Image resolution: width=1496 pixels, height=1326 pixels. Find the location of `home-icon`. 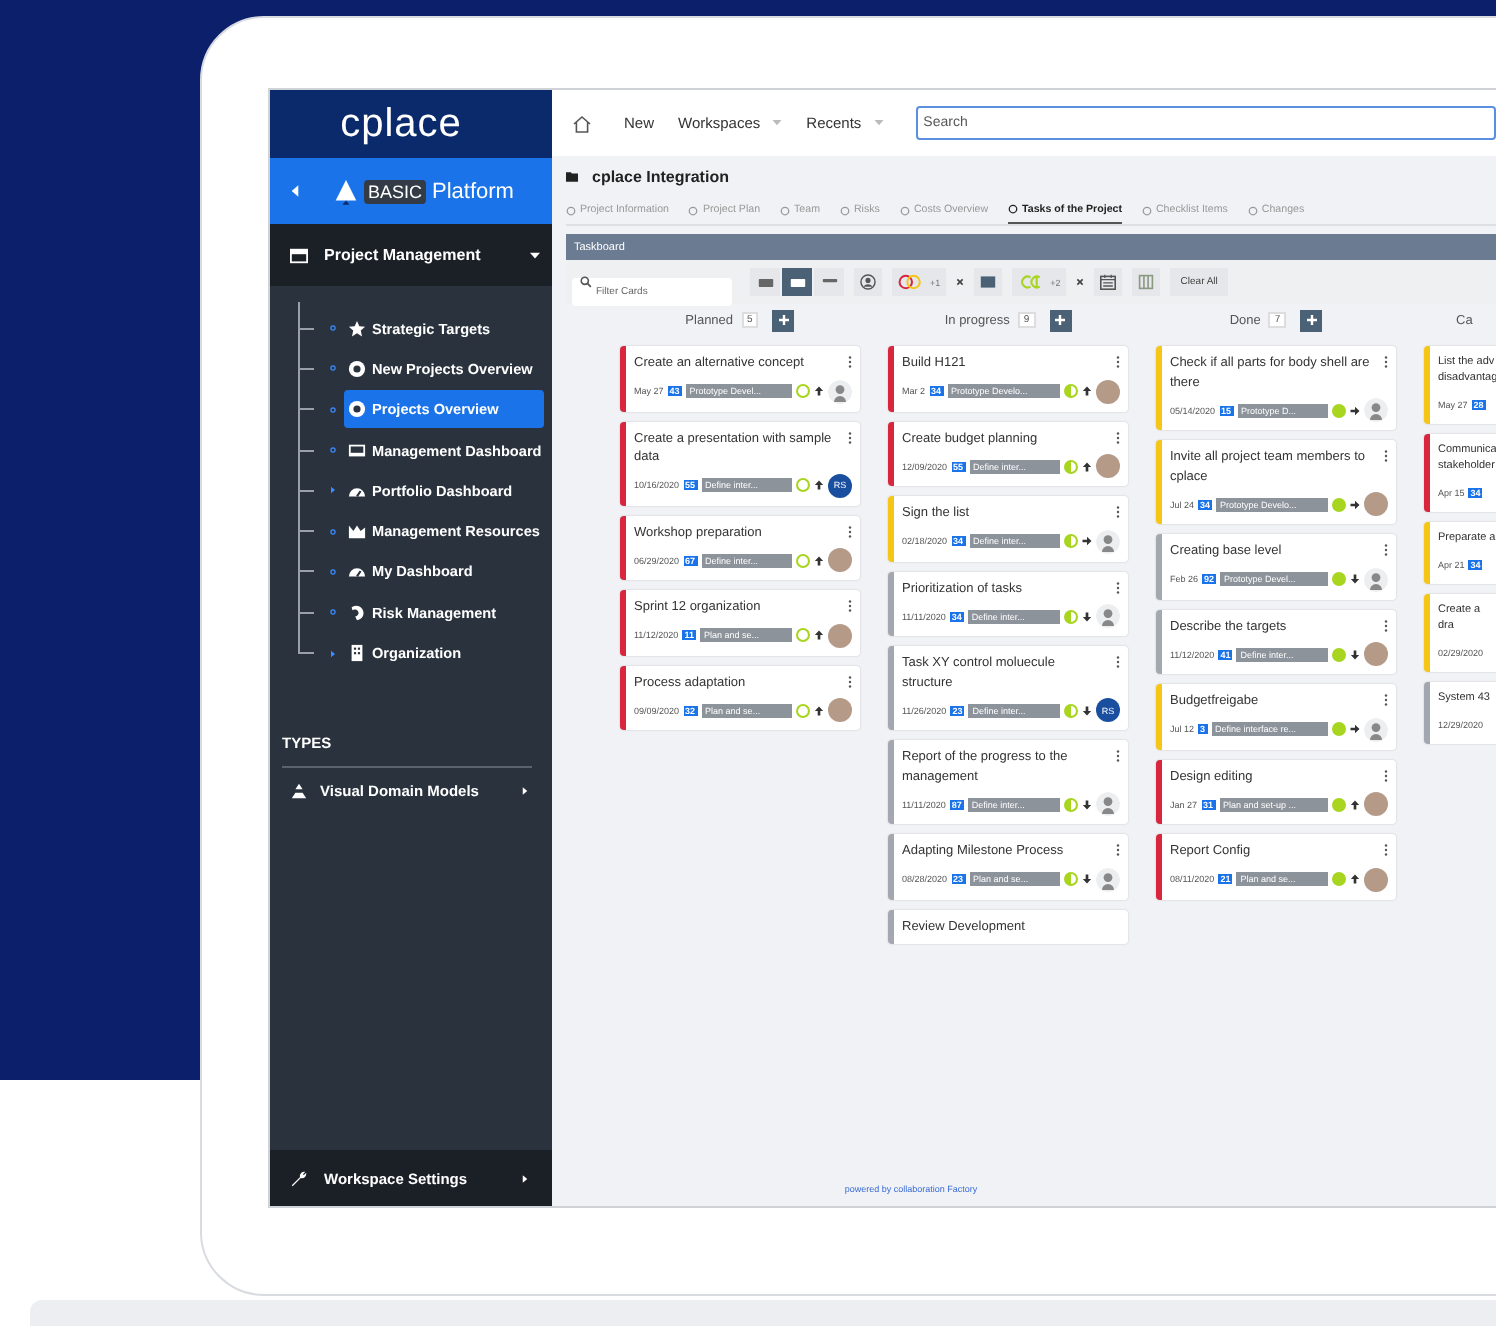

home-icon is located at coordinates (582, 123).